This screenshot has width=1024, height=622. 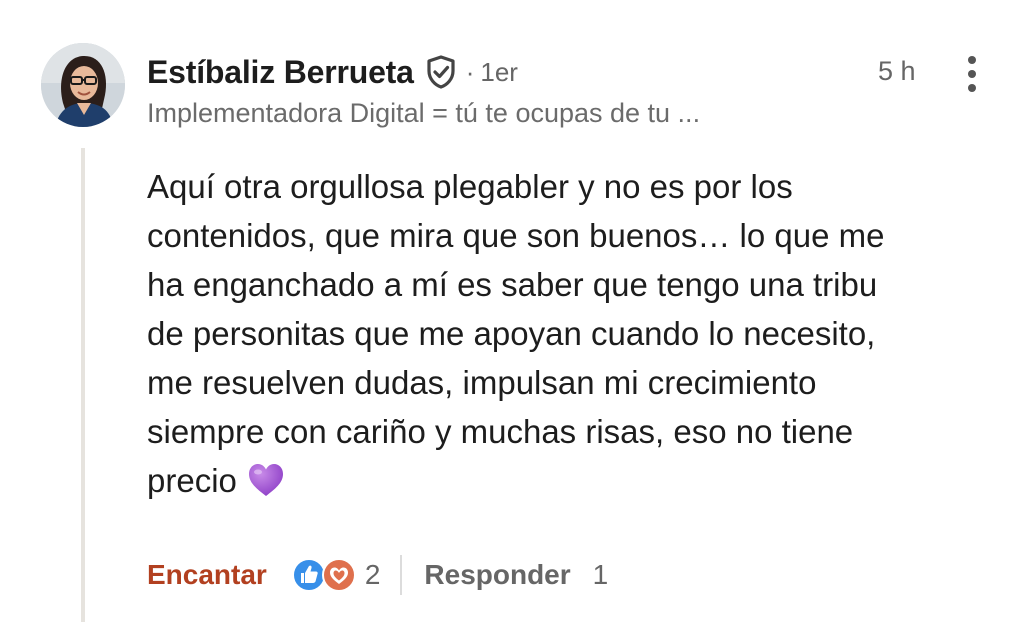 I want to click on purple-heart-emoji, so click(x=266, y=480).